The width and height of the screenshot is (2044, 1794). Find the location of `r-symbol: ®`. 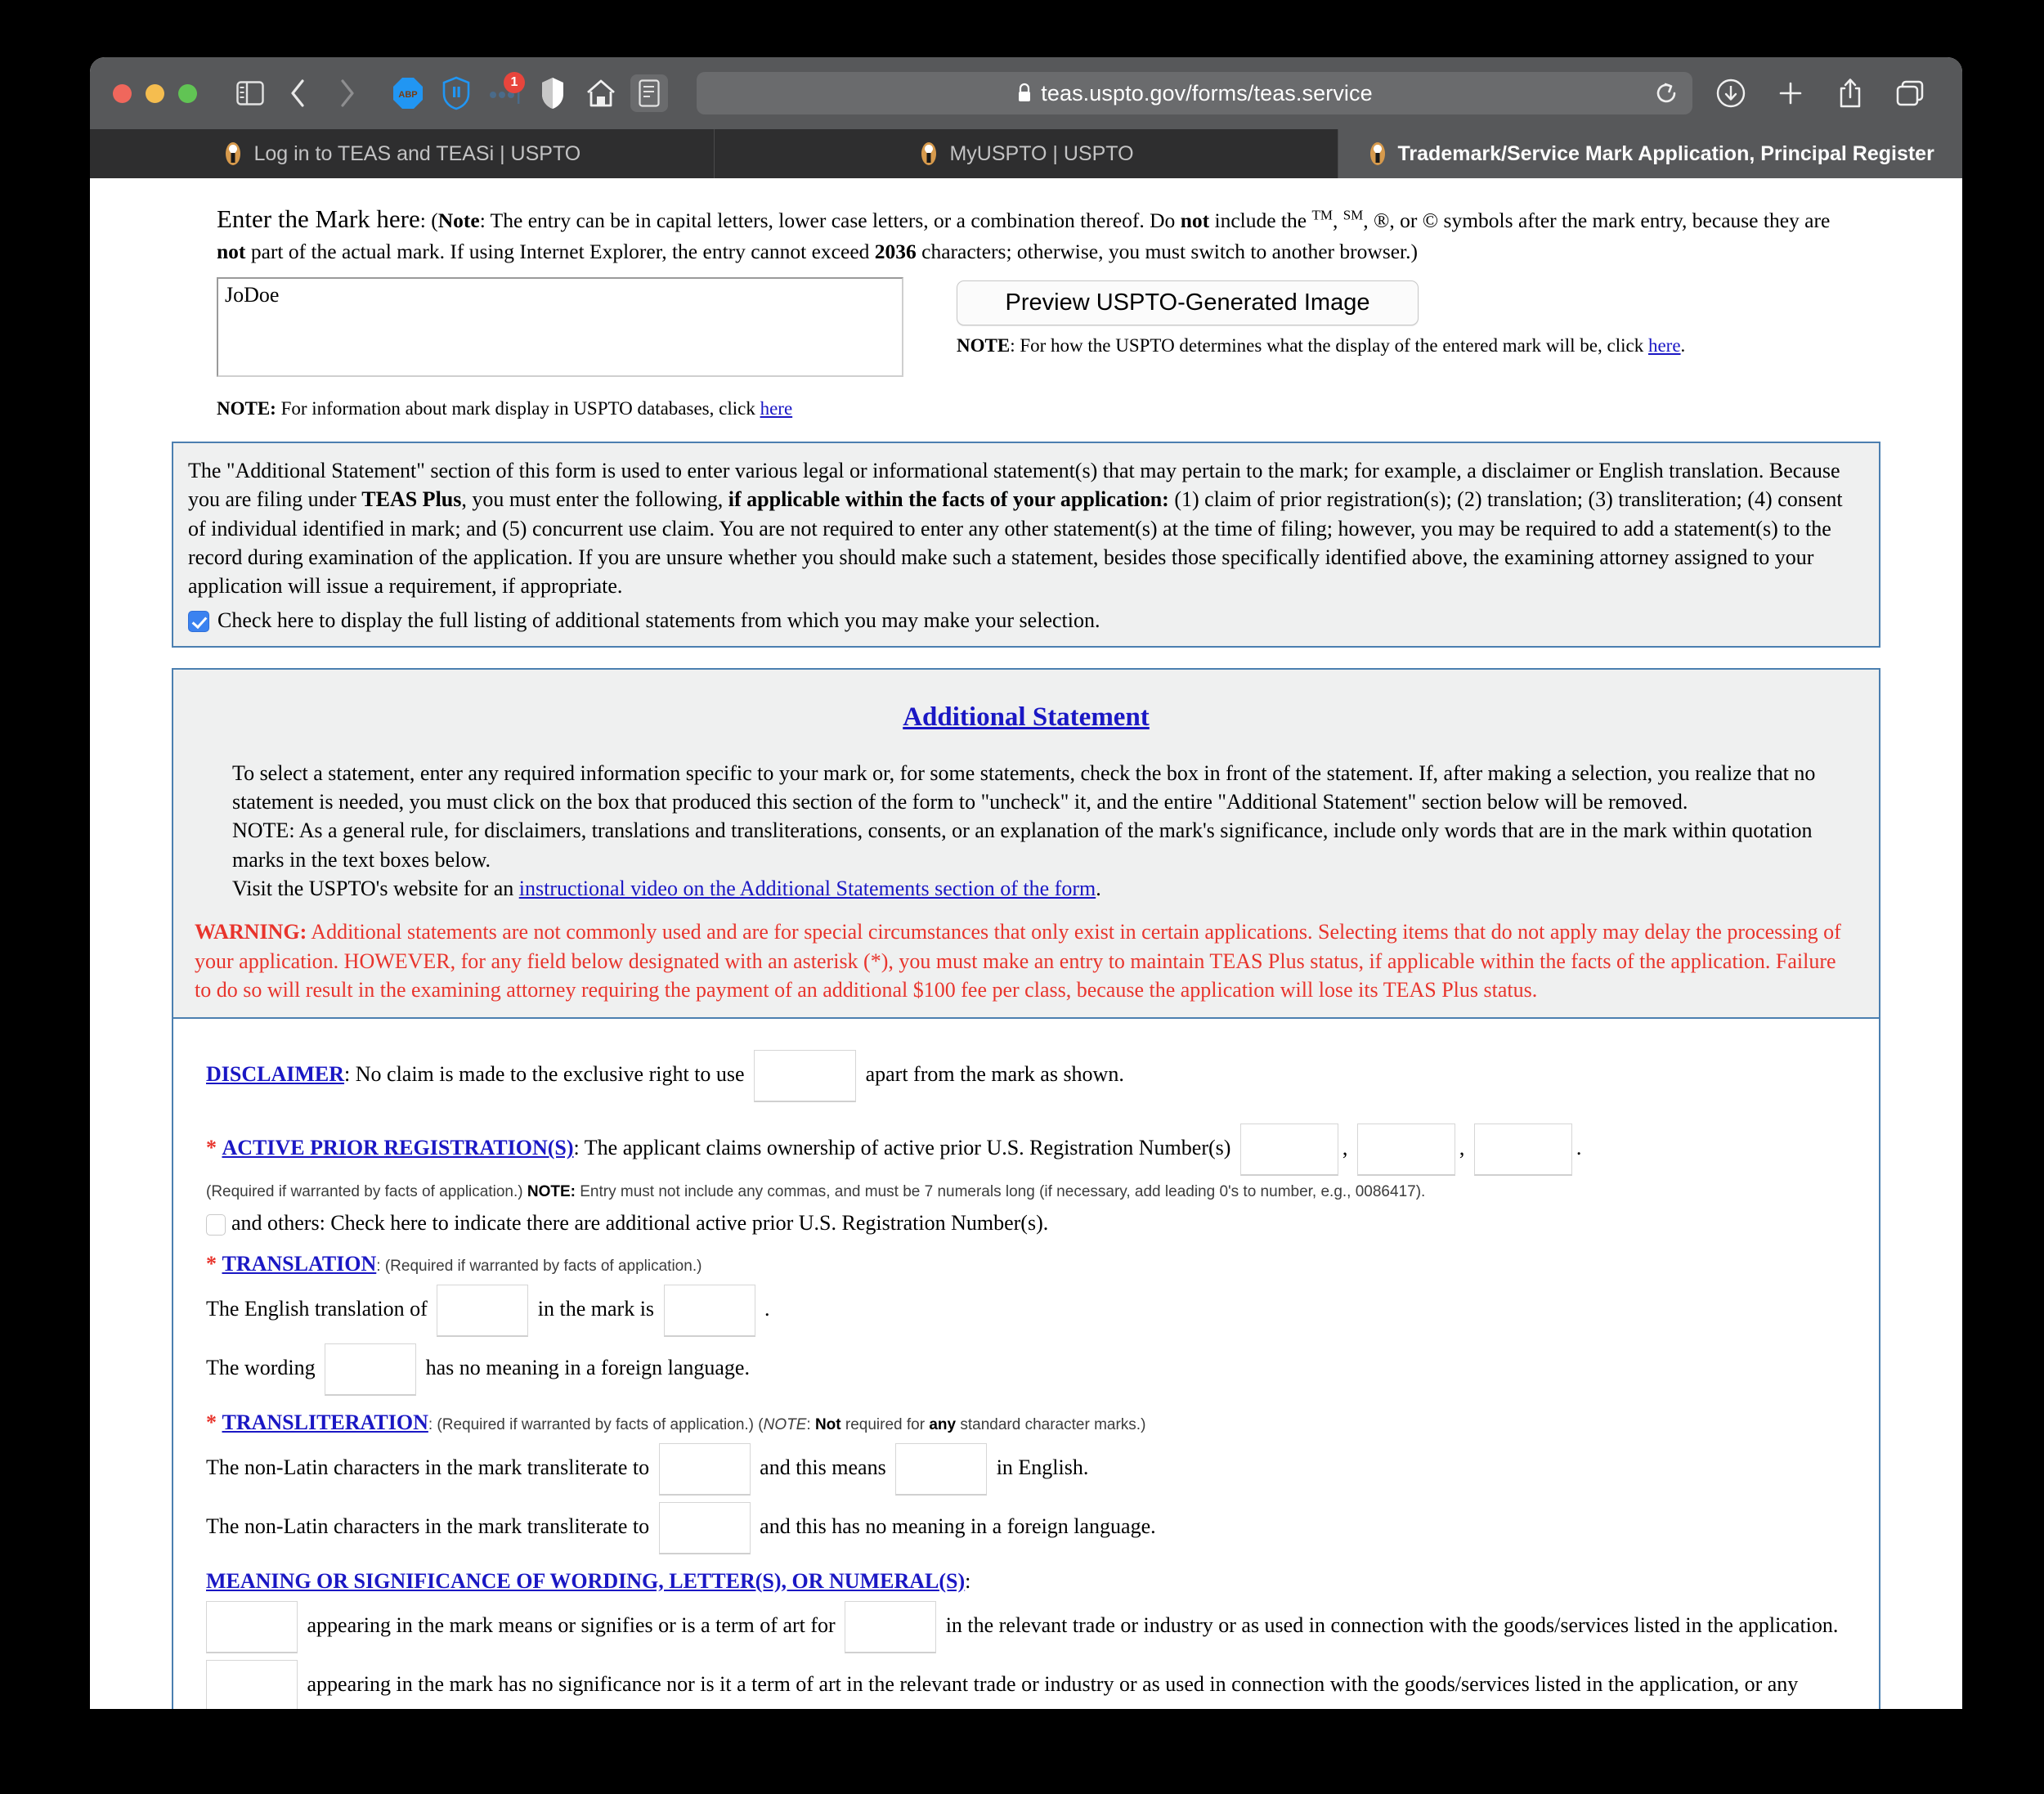

r-symbol: ® is located at coordinates (1382, 220).